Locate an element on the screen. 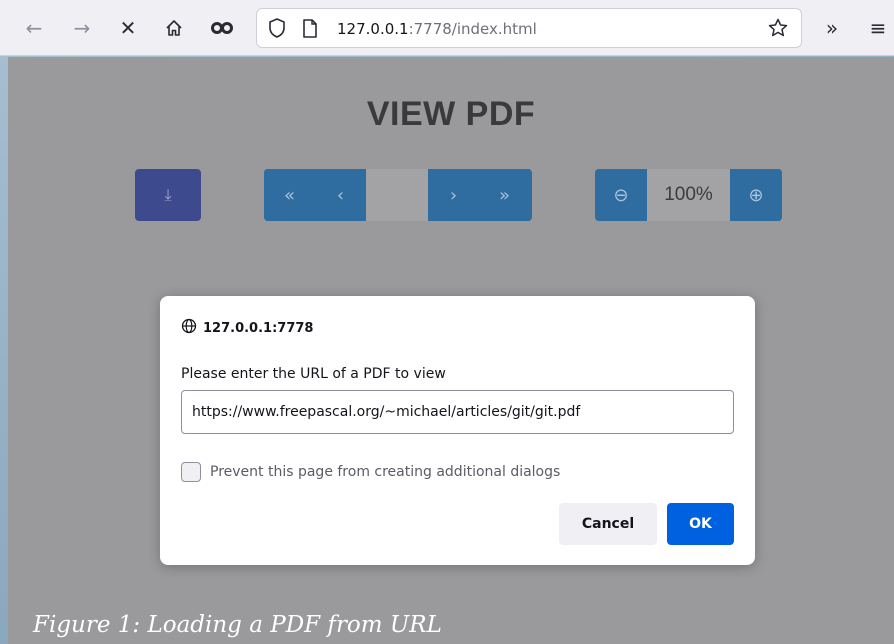 The width and height of the screenshot is (894, 644). double-chevron-right-icon: » is located at coordinates (504, 195).